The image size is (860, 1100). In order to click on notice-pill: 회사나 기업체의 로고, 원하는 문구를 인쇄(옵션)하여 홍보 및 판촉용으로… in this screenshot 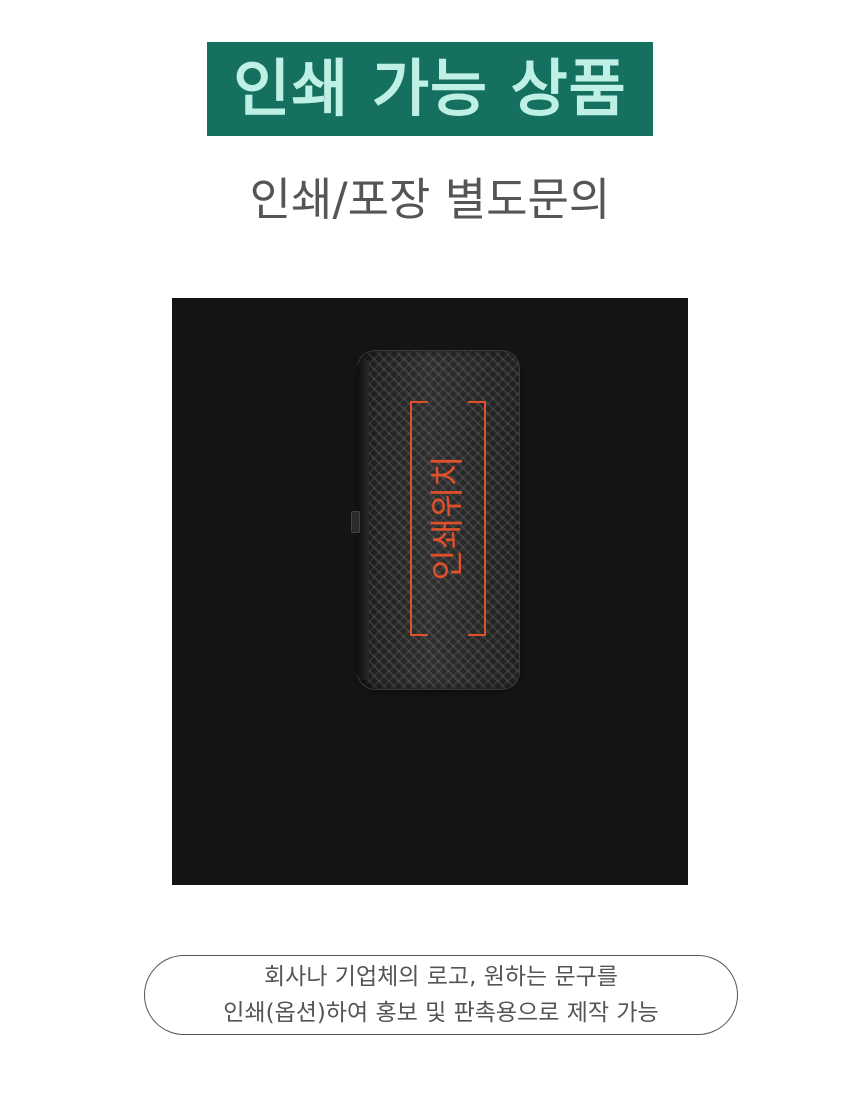, I will do `click(441, 995)`.